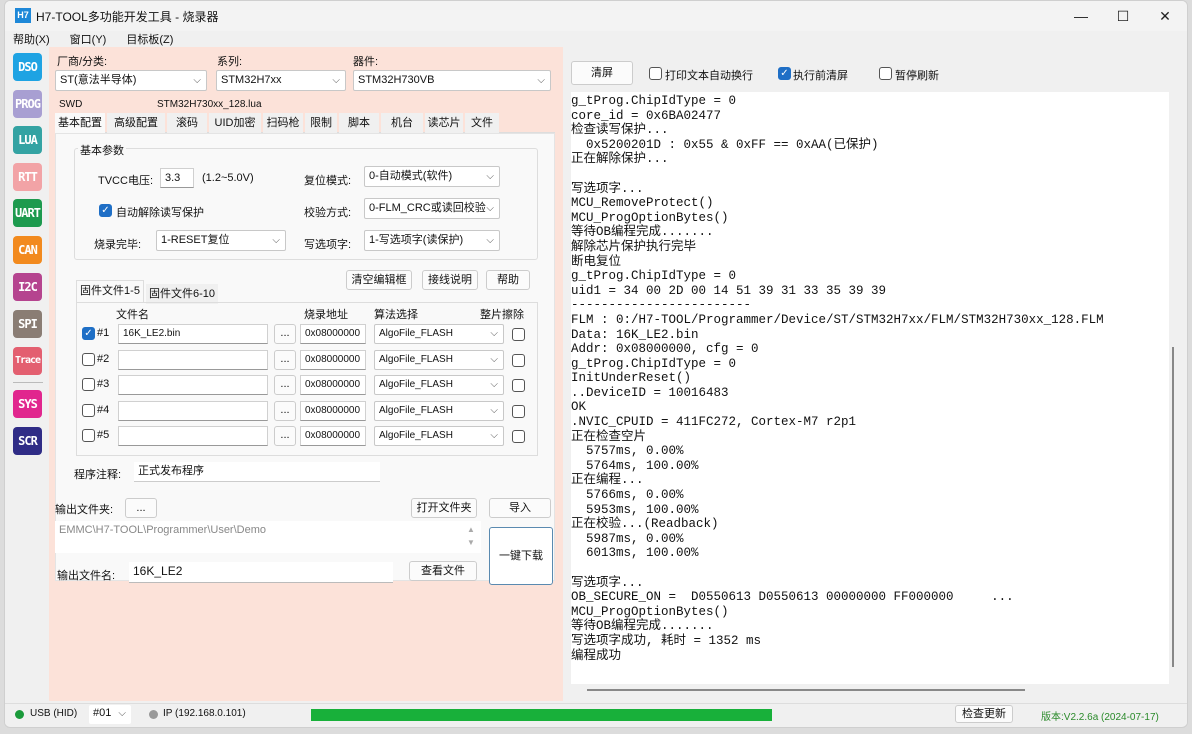  Describe the element at coordinates (444, 508) in the screenshot. I see `open-folder-button: 打开文件夹` at that location.